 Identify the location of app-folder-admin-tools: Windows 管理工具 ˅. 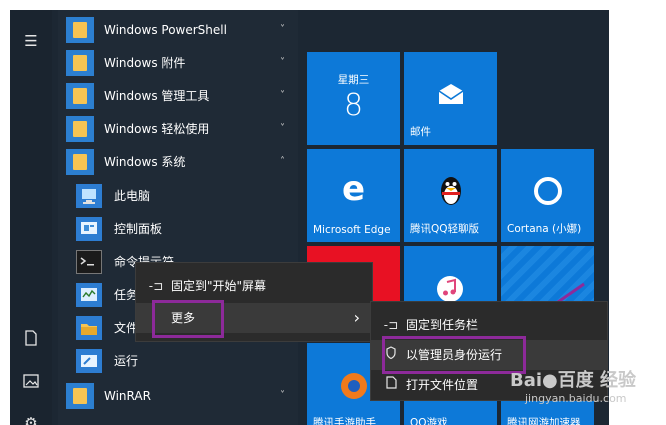
(178, 96).